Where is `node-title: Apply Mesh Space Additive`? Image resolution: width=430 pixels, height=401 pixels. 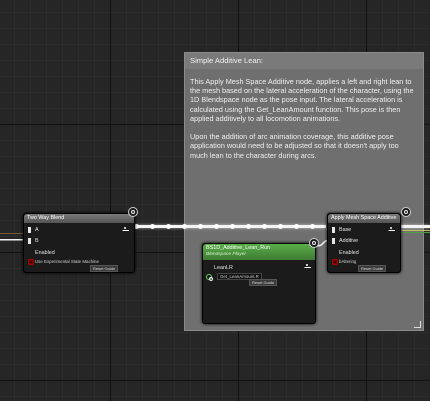 node-title: Apply Mesh Space Additive is located at coordinates (364, 218).